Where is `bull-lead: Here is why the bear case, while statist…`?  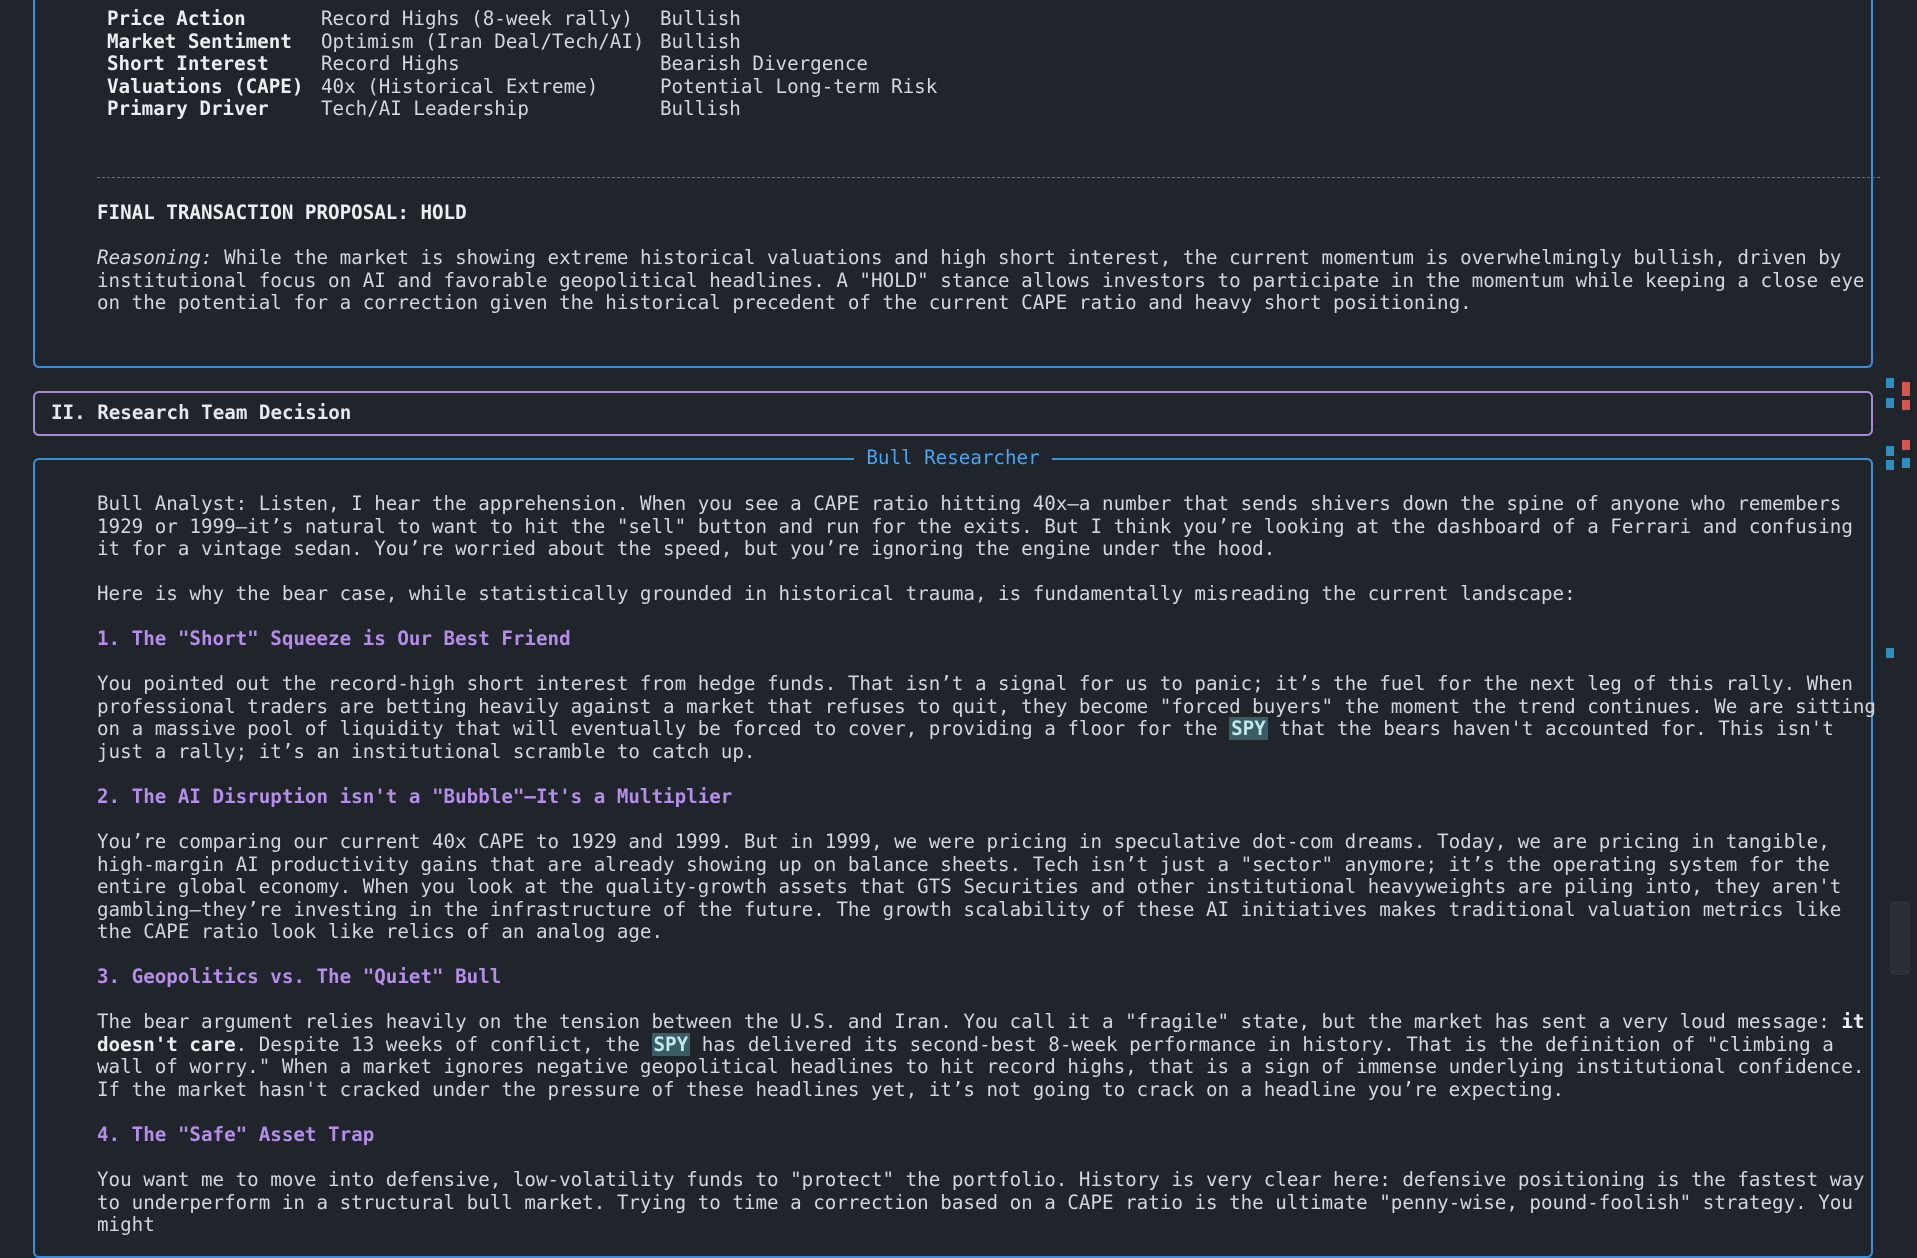 bull-lead: Here is why the bear case, while statist… is located at coordinates (836, 593).